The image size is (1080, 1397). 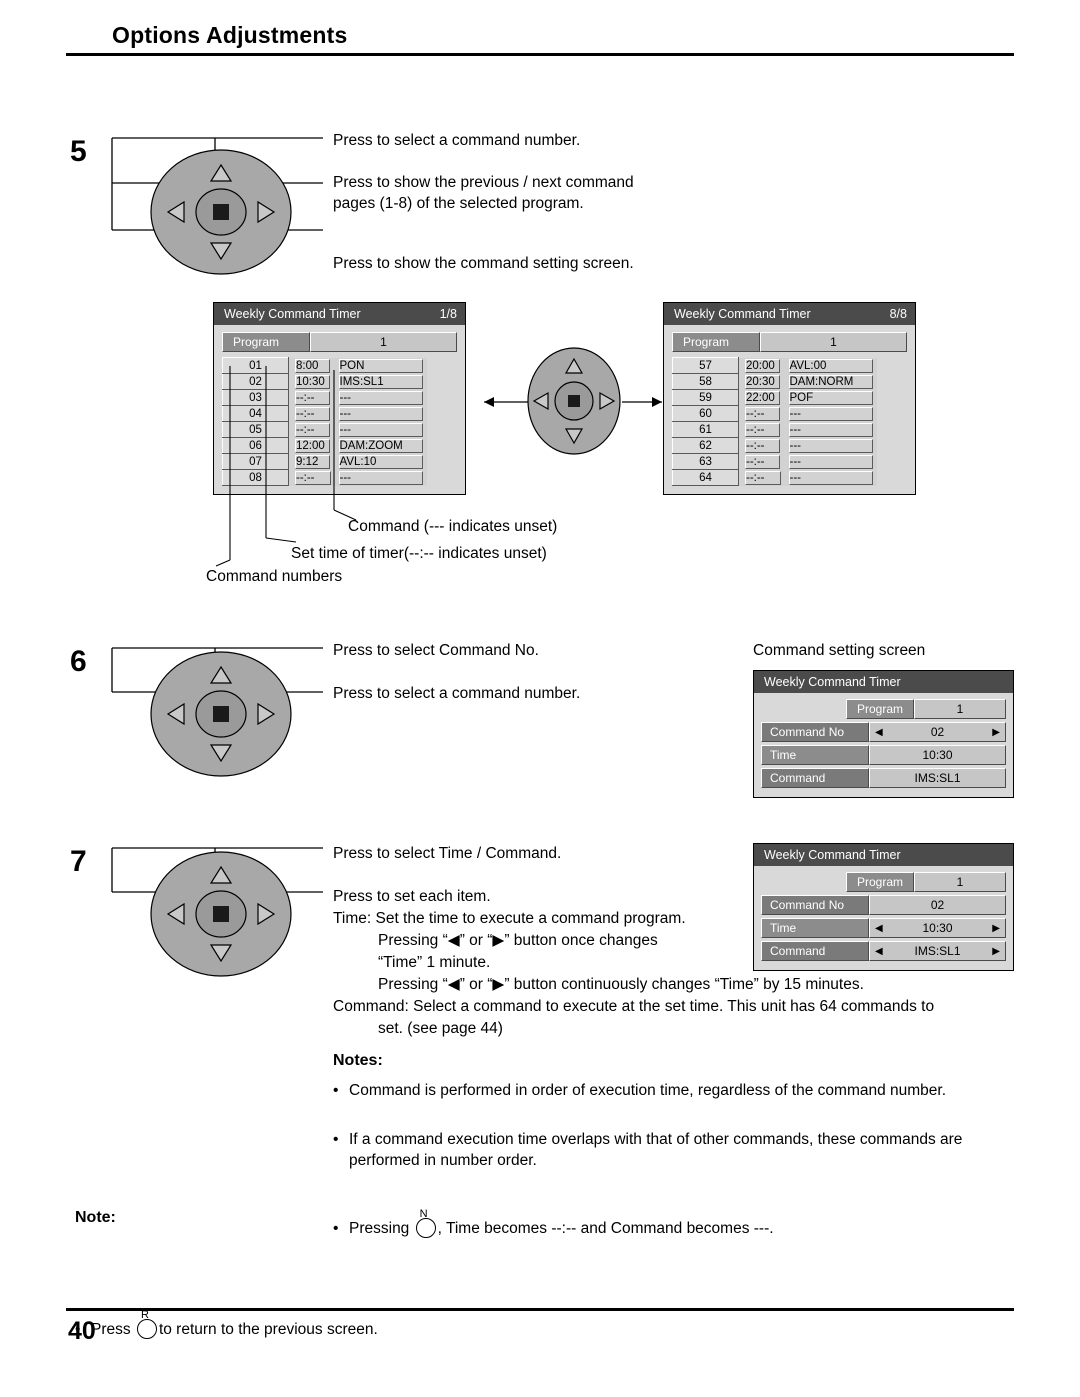 I want to click on osd-title-bar-page8: Weekly Command Timer 8/8, so click(x=789, y=314).